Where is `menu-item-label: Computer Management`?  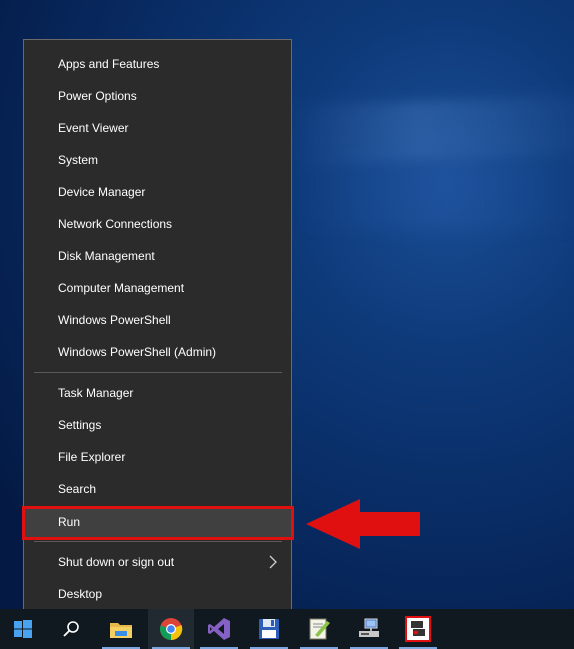 menu-item-label: Computer Management is located at coordinates (121, 288).